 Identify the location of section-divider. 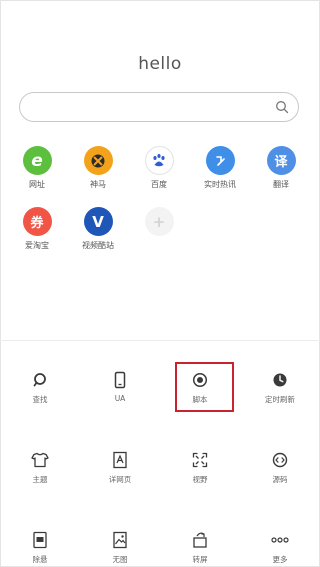
(160, 340).